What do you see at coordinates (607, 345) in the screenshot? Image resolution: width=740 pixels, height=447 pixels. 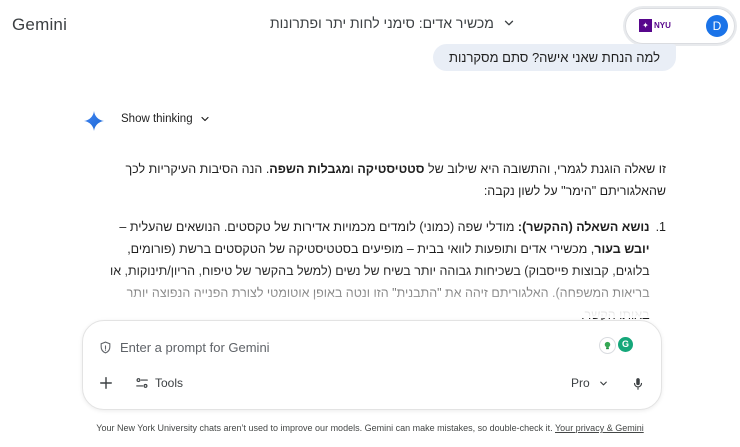 I see `bulb-icon` at bounding box center [607, 345].